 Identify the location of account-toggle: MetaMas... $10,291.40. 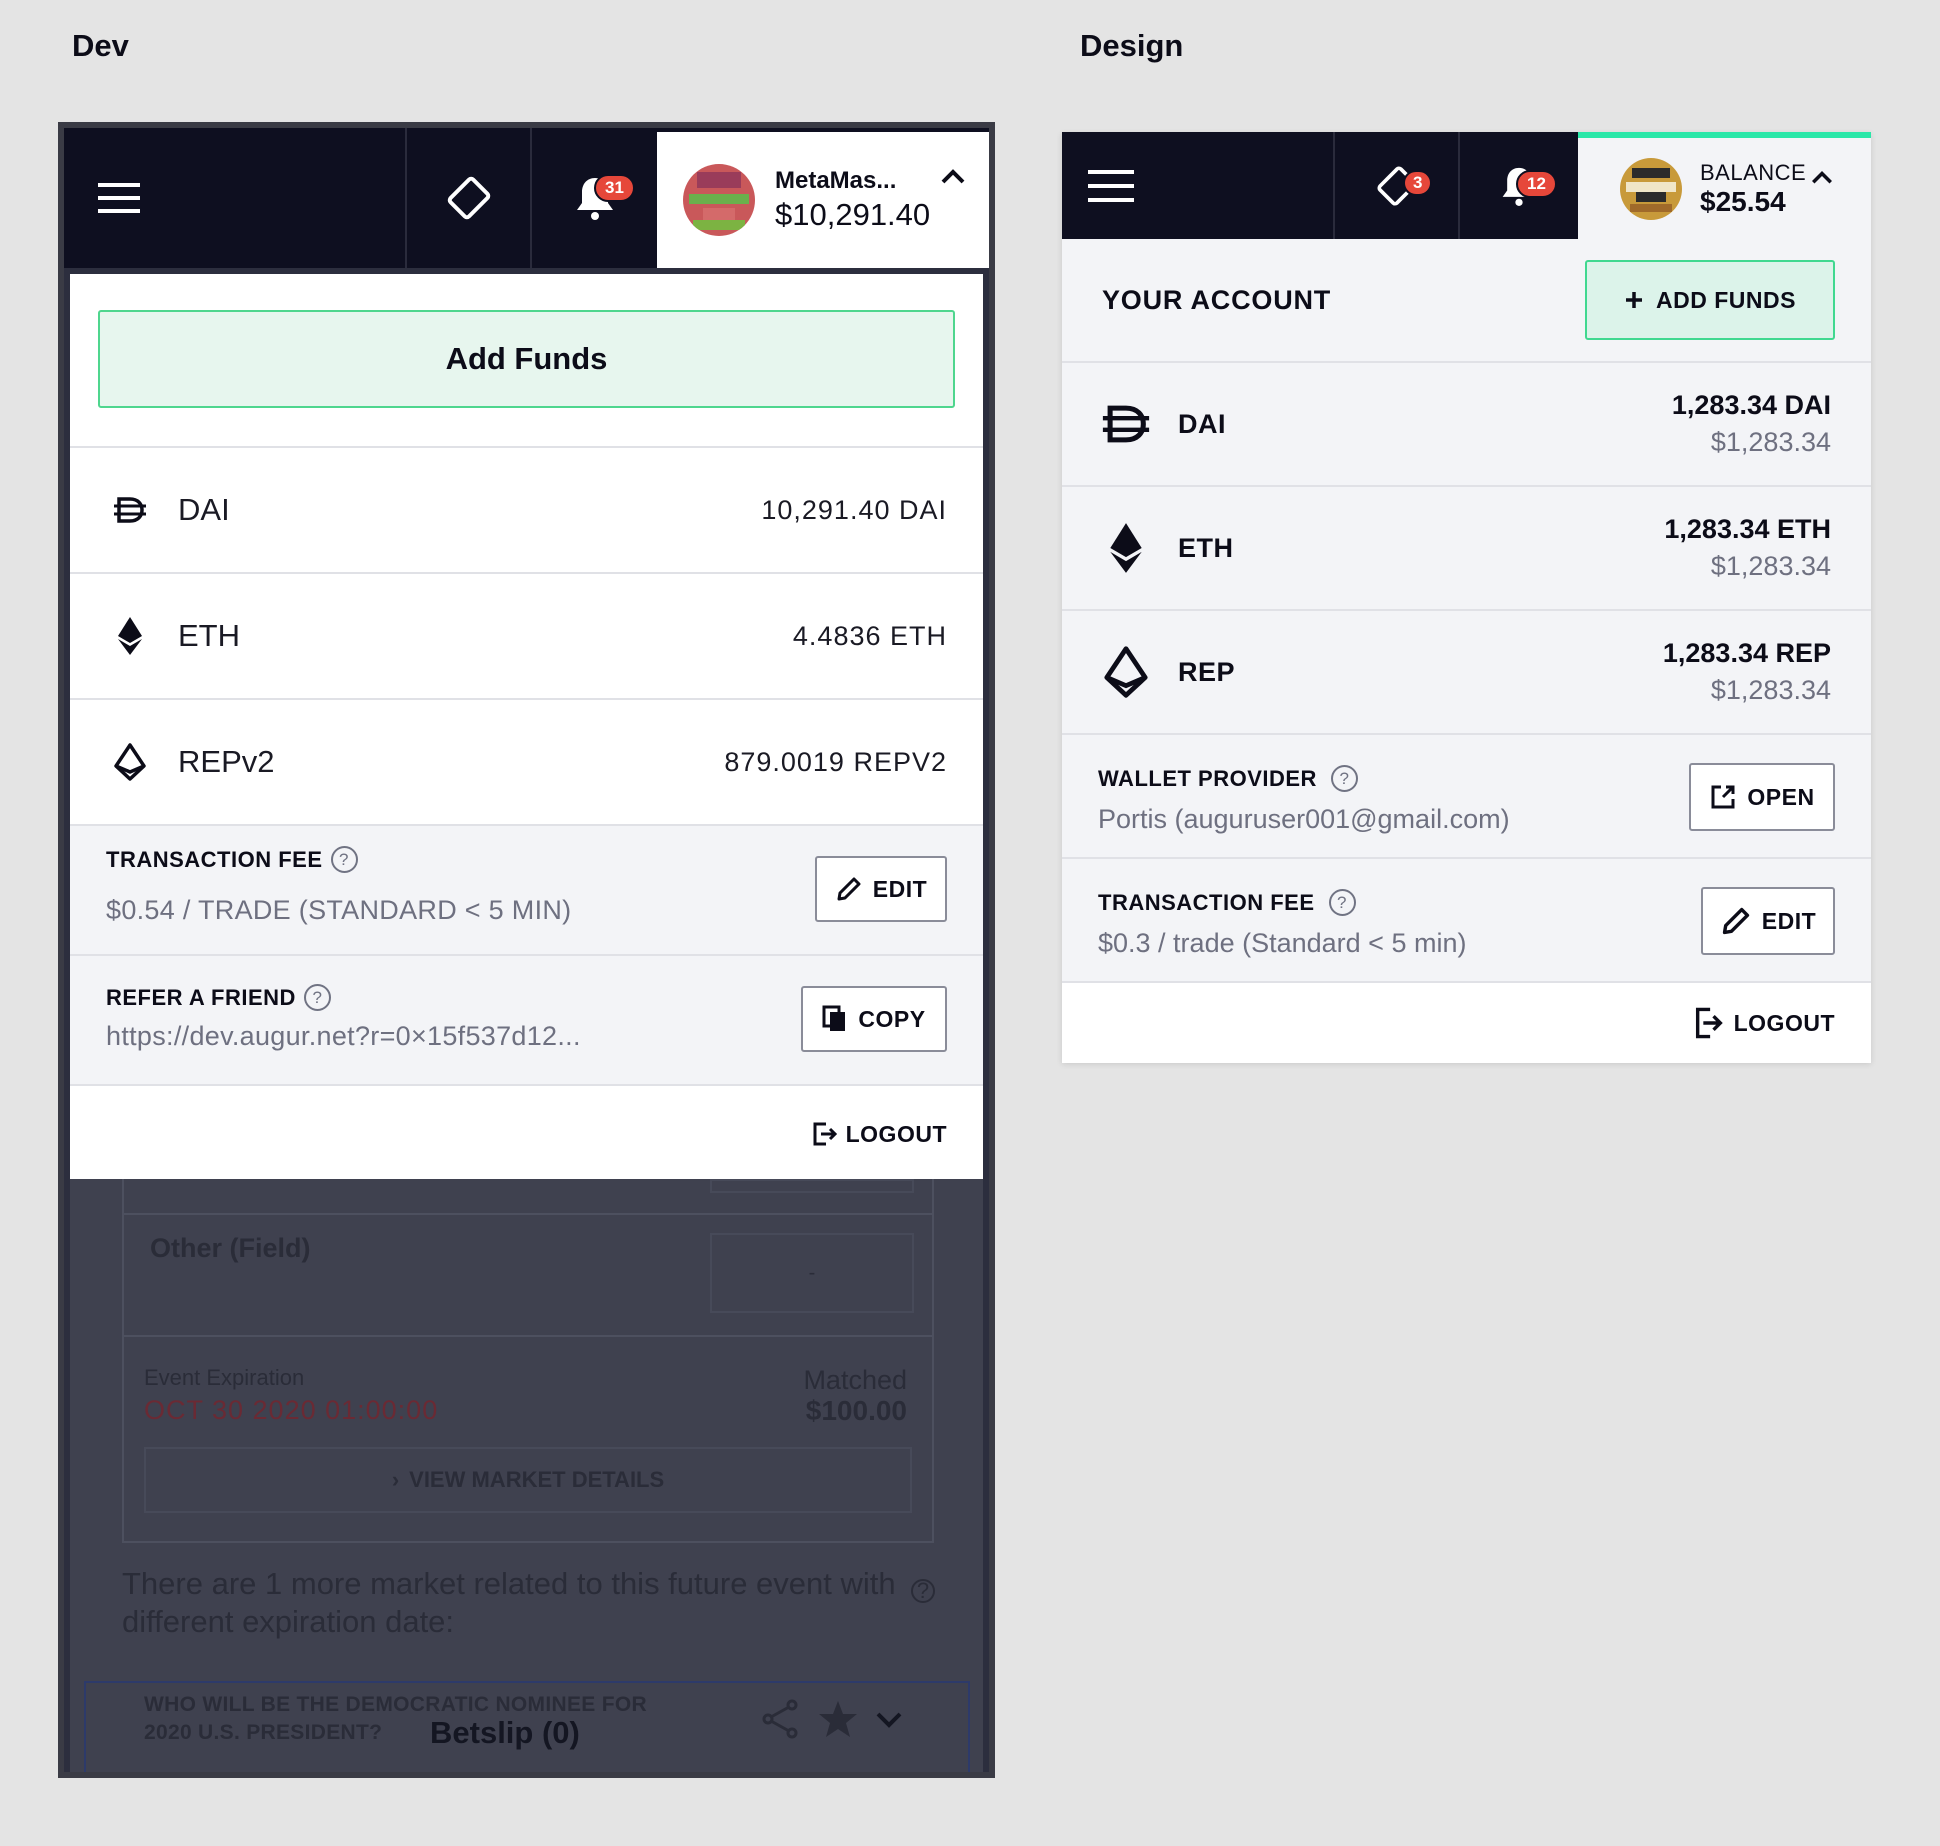
(823, 200).